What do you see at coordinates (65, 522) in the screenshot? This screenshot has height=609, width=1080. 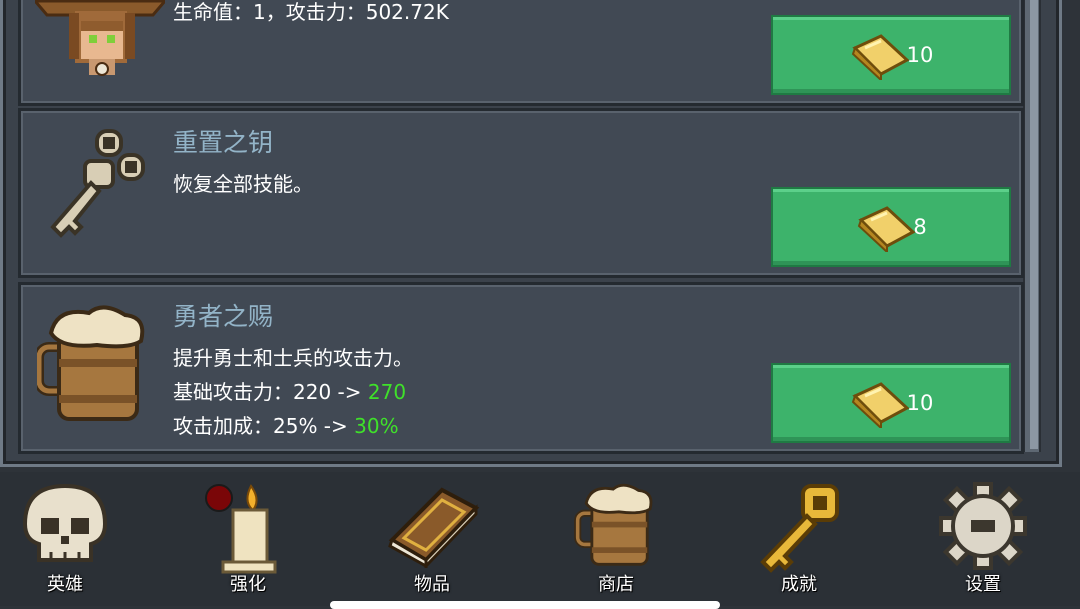 I see `skull-icon` at bounding box center [65, 522].